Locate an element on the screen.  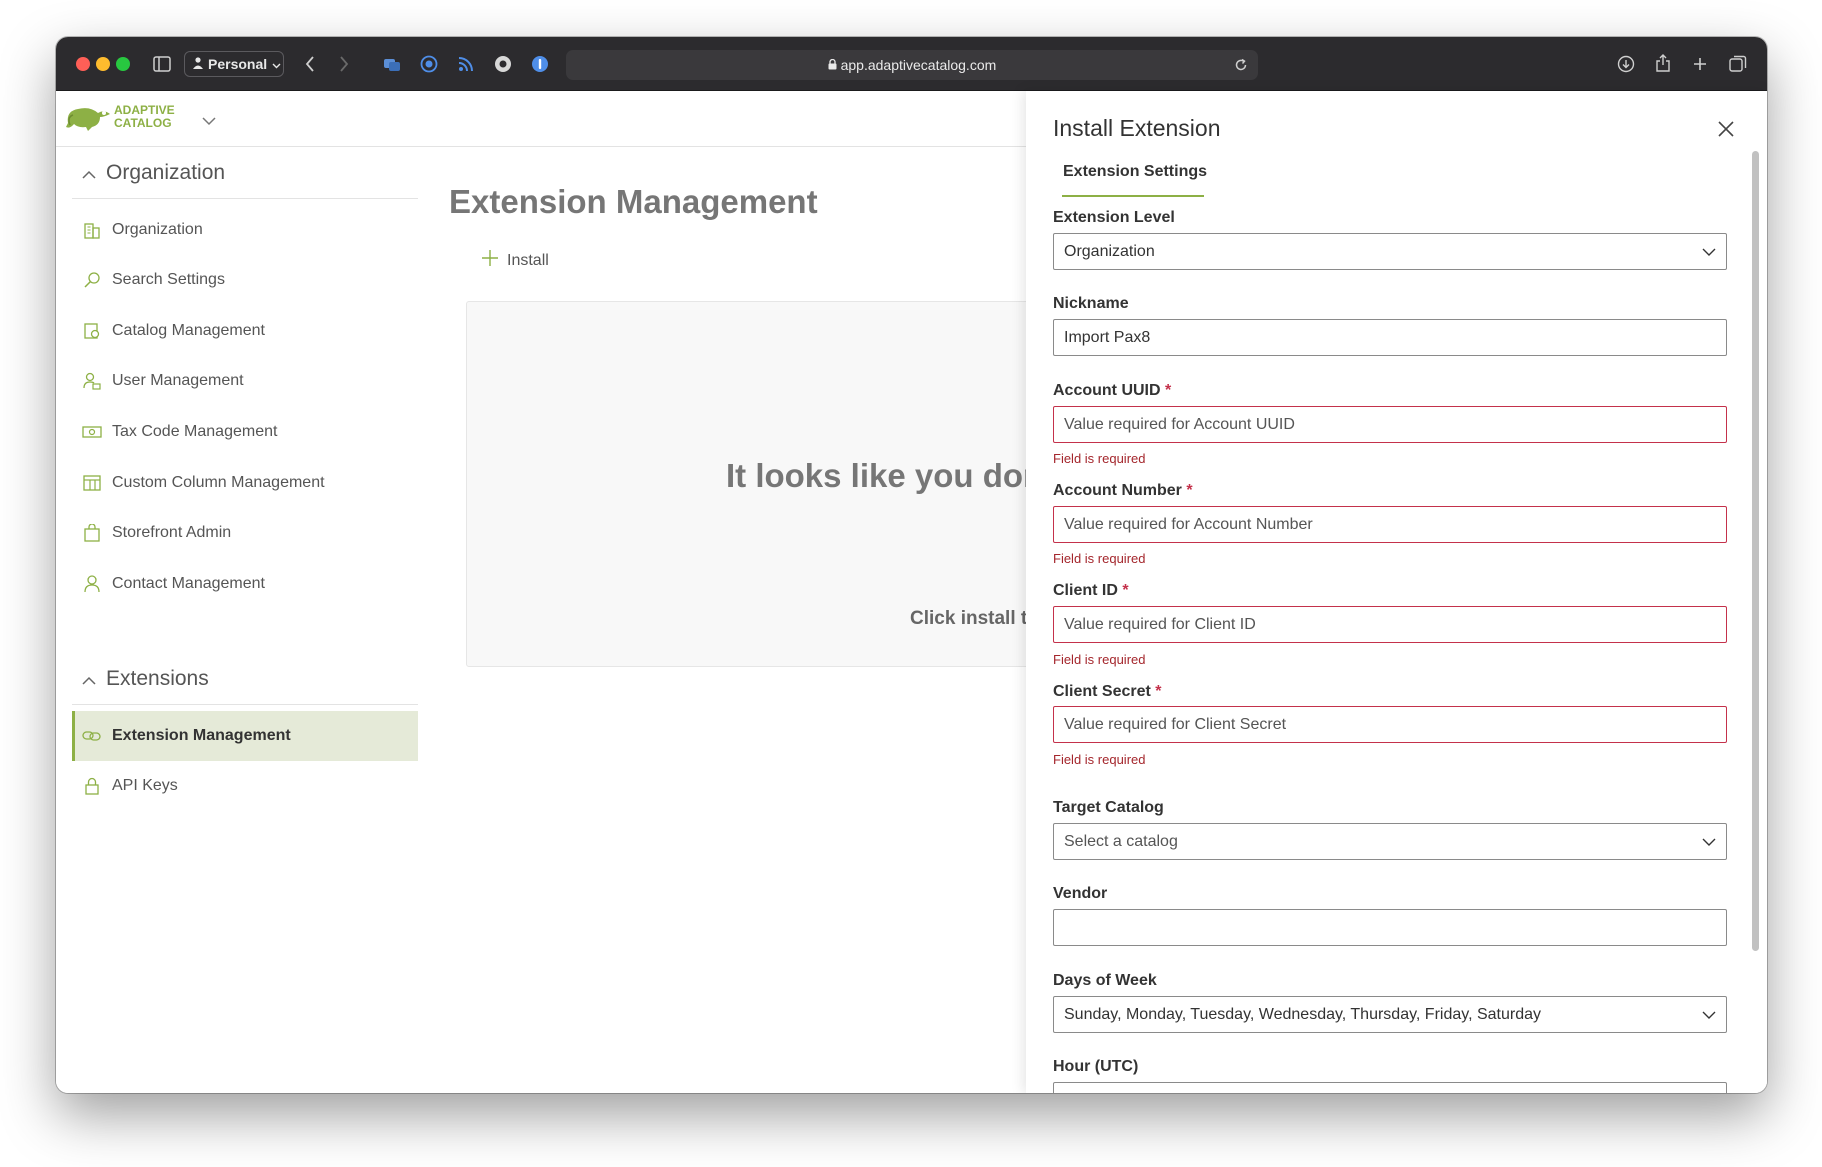
catalog-icon is located at coordinates (92, 331).